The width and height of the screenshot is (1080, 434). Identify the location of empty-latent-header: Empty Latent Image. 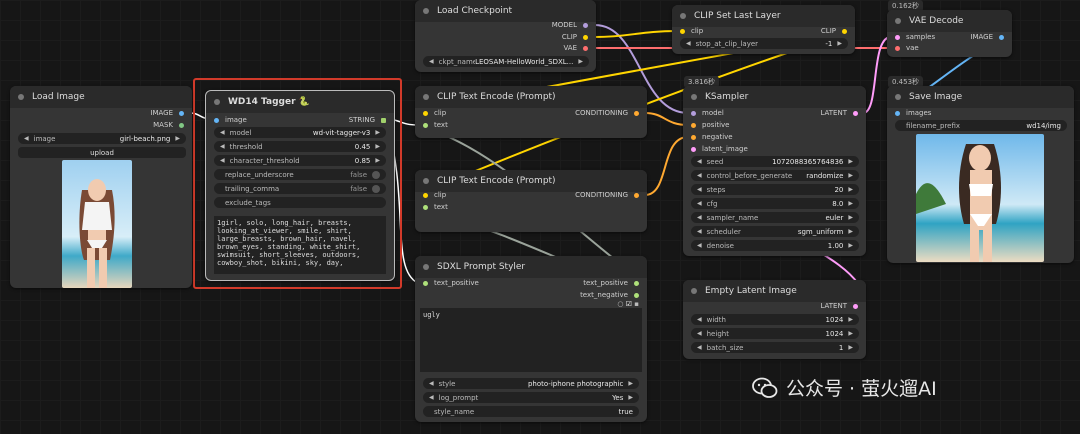
(774, 291).